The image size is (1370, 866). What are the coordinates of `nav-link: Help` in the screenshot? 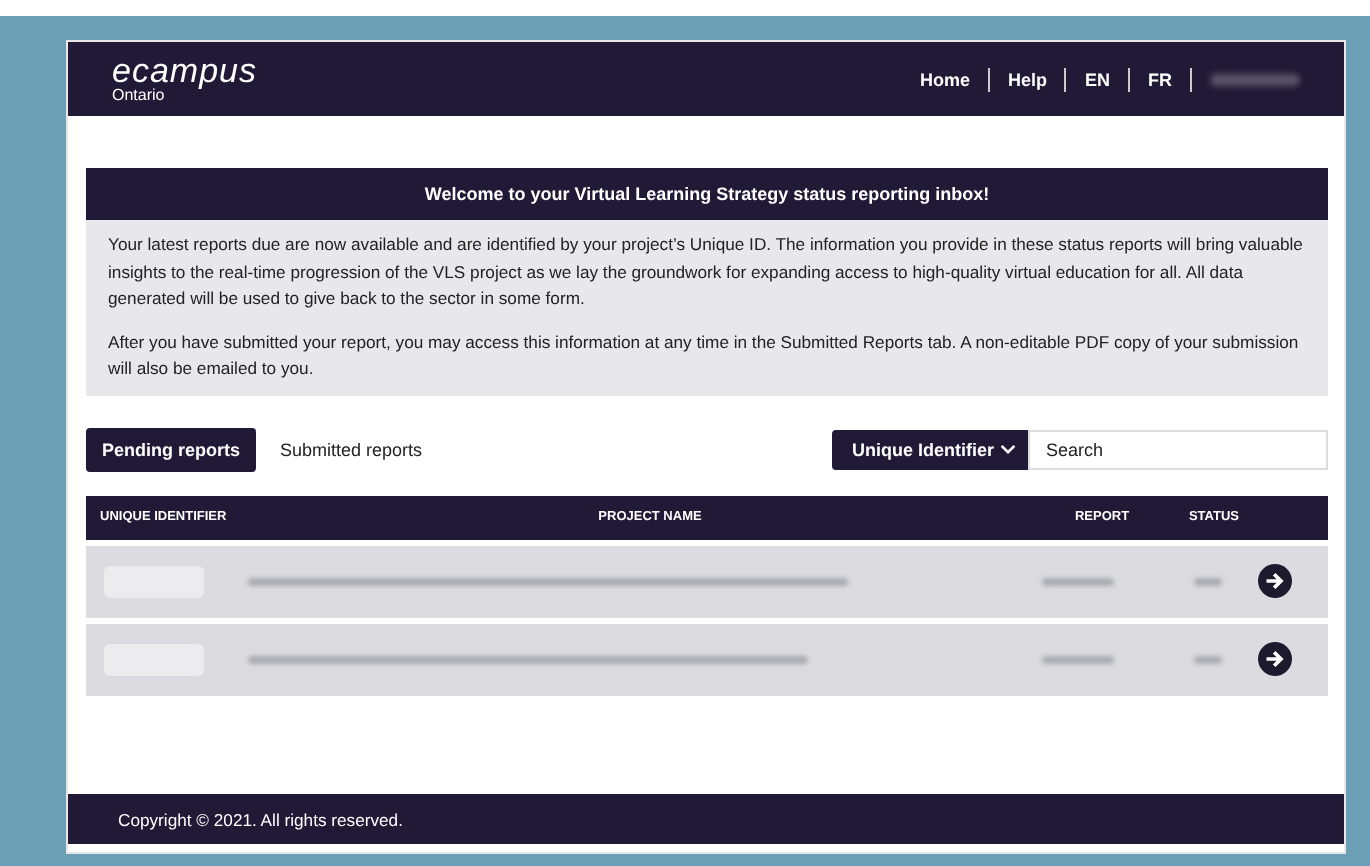 It's located at (1027, 79).